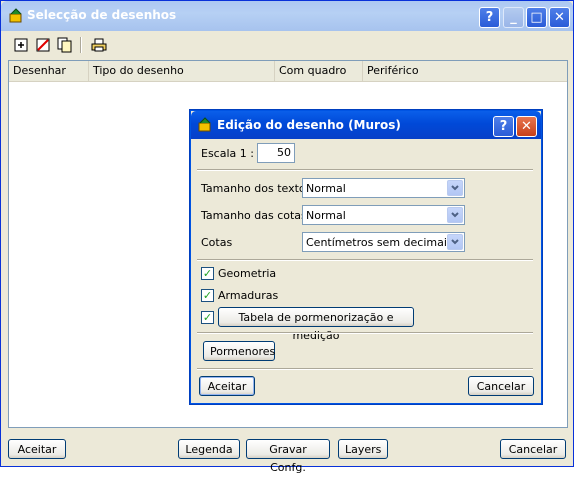 Image resolution: width=574 pixels, height=477 pixels. Describe the element at coordinates (102, 15) in the screenshot. I see `window-title: Selecção de desenhos` at that location.